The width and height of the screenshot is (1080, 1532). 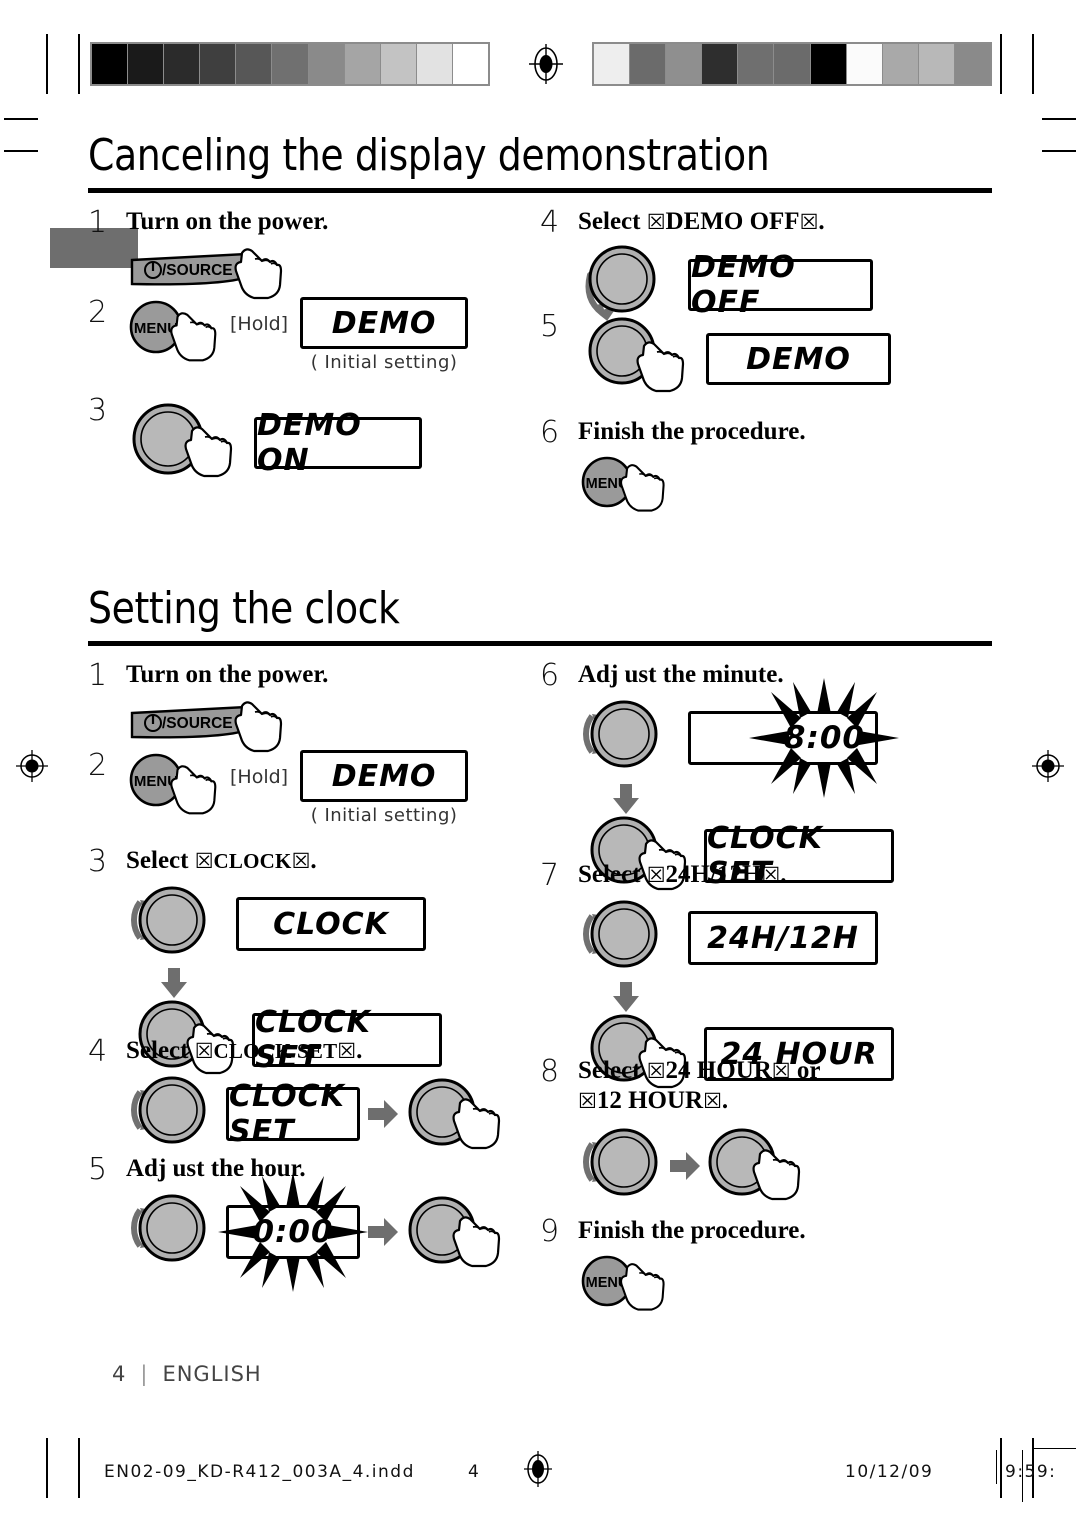 I want to click on step-text: Select ☒CLOCK SET☒., so click(x=317, y=1051).